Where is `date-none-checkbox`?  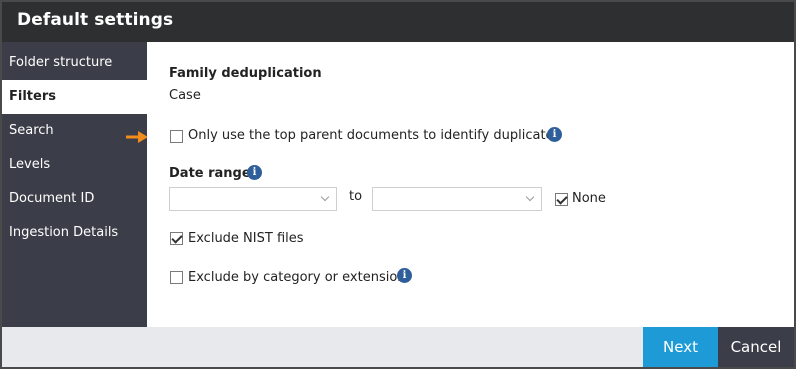
date-none-checkbox is located at coordinates (561, 199).